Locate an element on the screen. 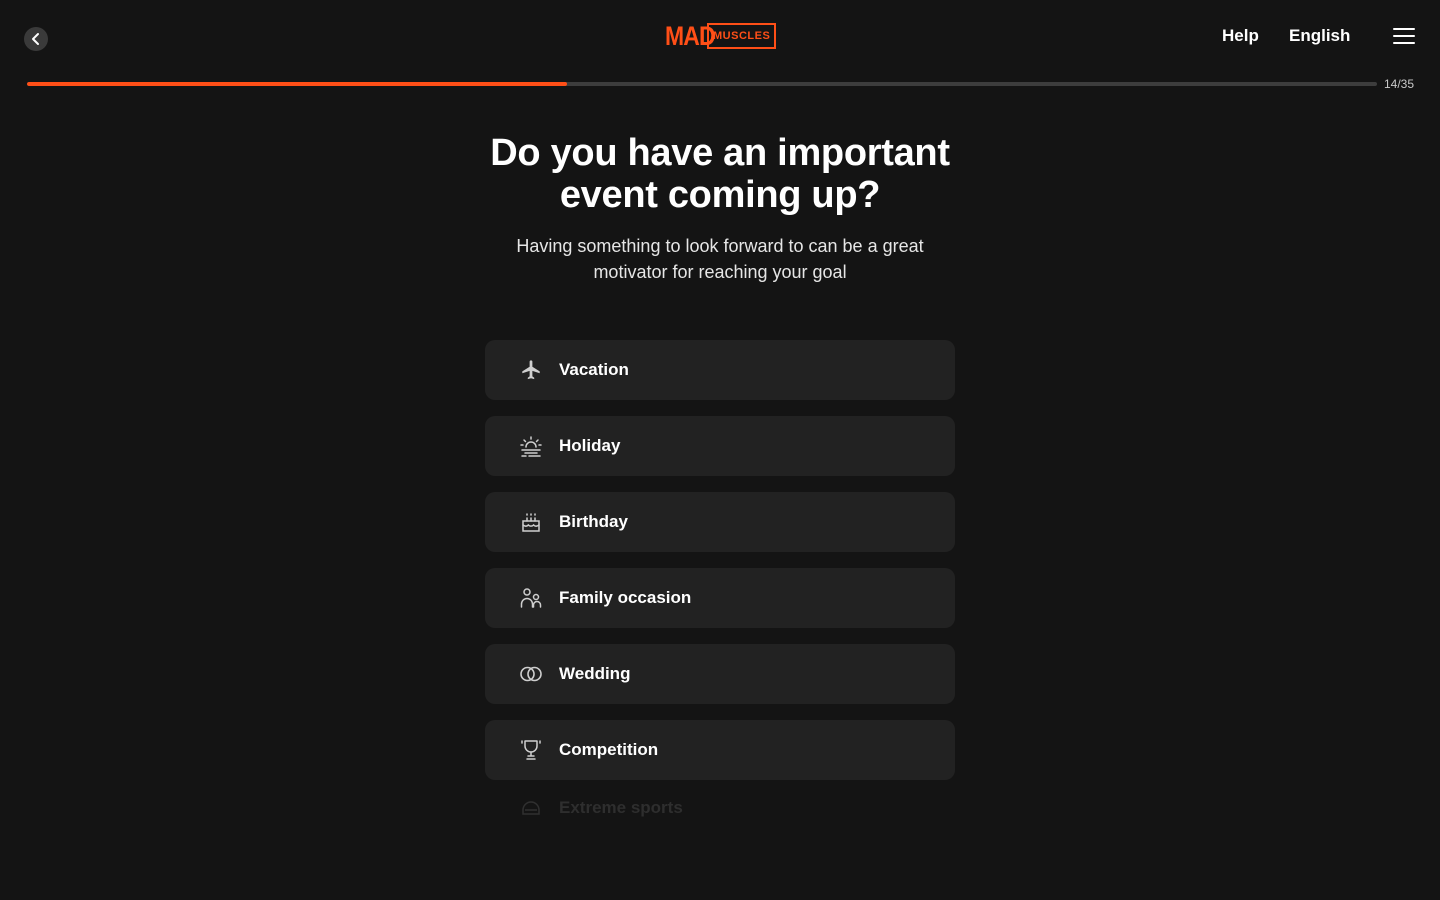 The image size is (1440, 900). language-selector: English is located at coordinates (1319, 36).